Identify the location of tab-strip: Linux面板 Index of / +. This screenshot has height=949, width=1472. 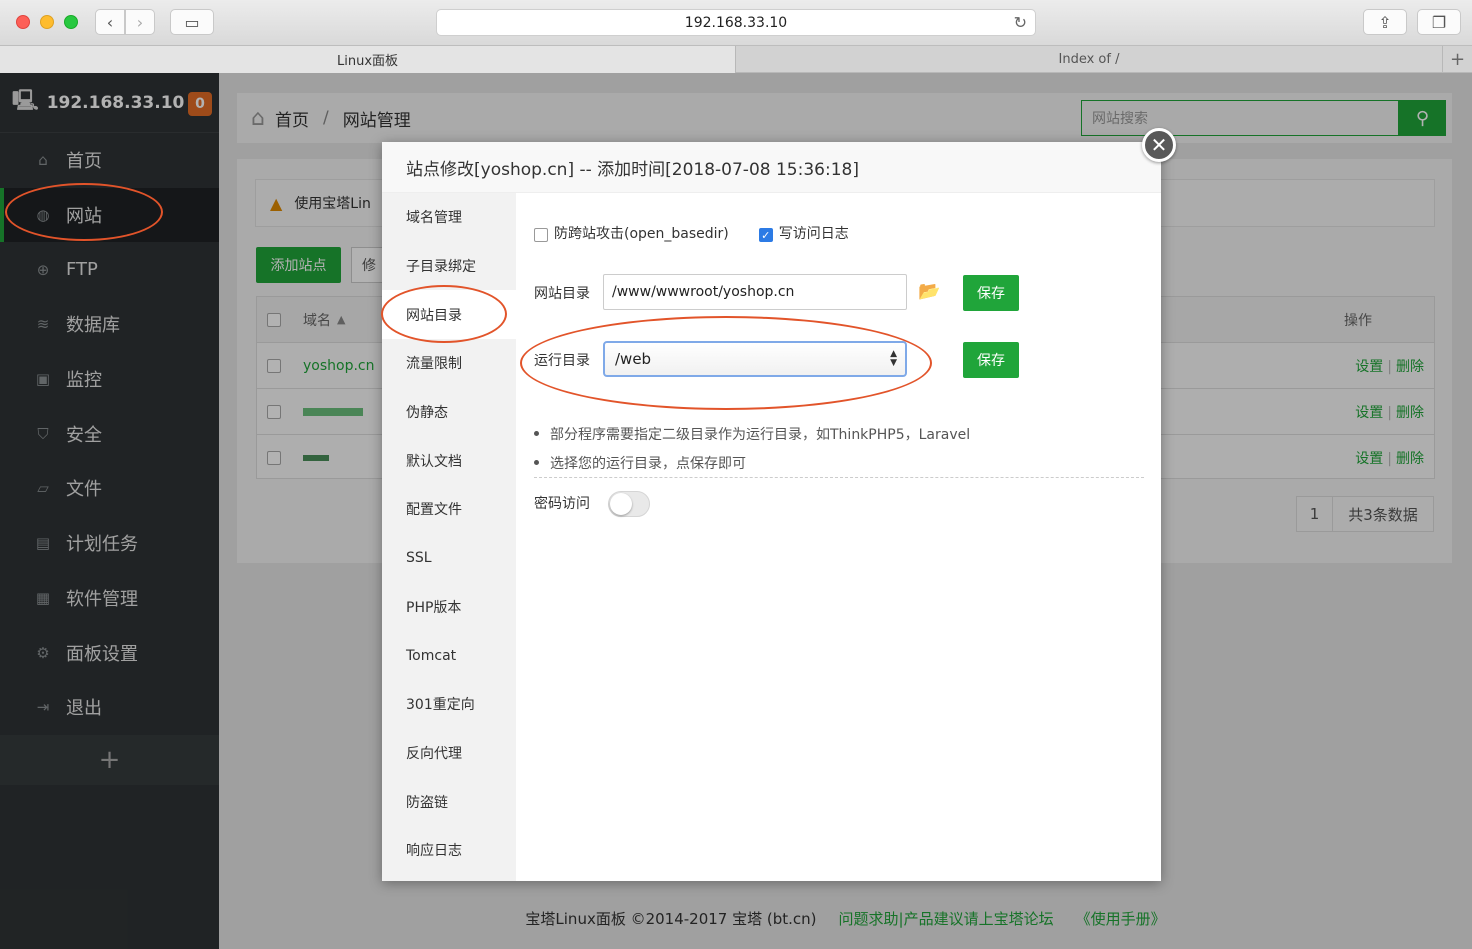
(736, 59).